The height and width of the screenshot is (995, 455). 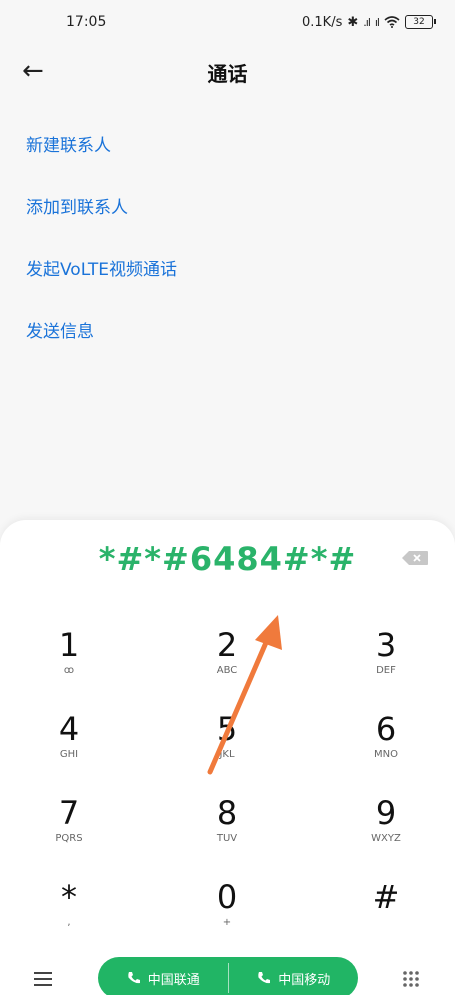 I want to click on key-star: * ,, so click(x=69, y=913).